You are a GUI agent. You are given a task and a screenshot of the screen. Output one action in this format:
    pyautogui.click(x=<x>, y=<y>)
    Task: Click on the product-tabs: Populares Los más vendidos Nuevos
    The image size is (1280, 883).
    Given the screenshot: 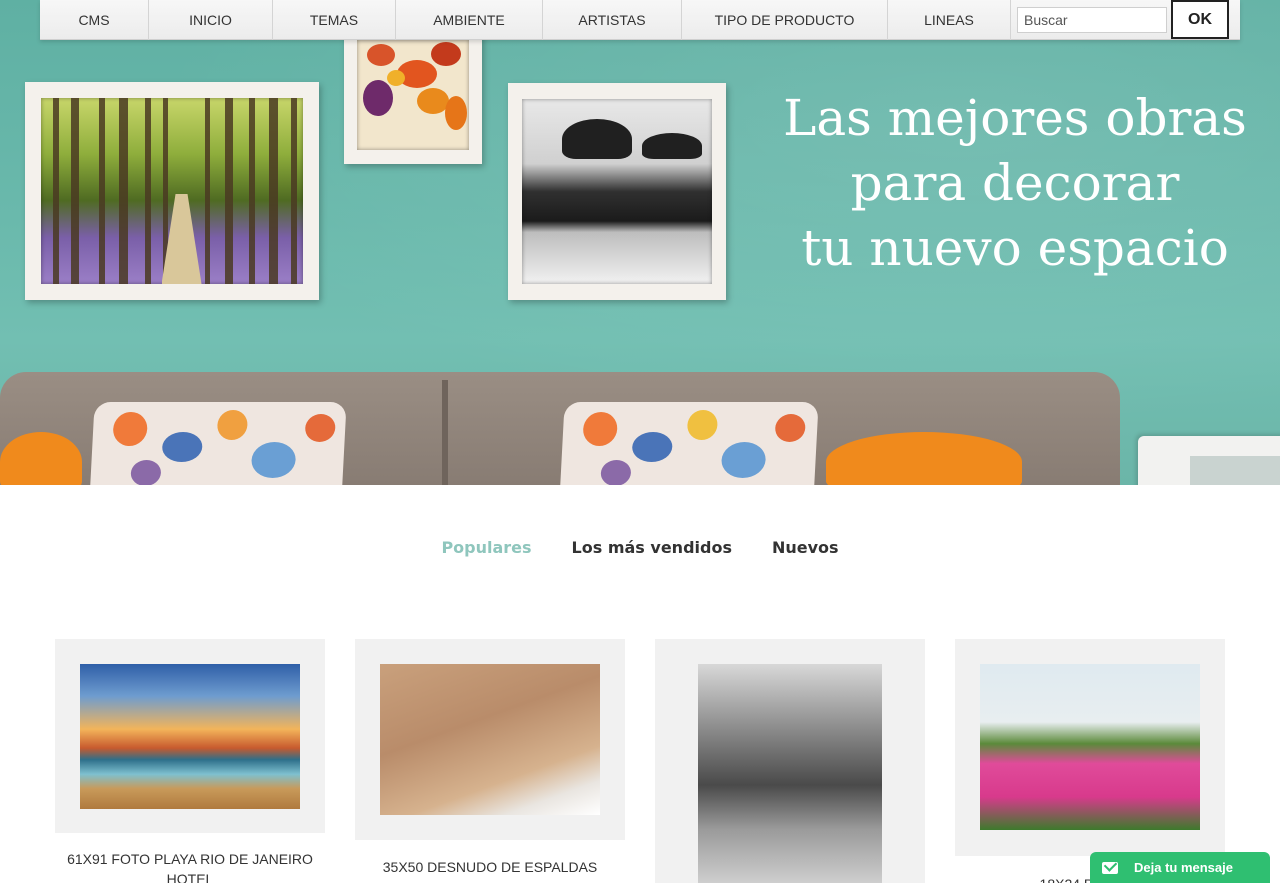 What is the action you would take?
    pyautogui.click(x=640, y=547)
    